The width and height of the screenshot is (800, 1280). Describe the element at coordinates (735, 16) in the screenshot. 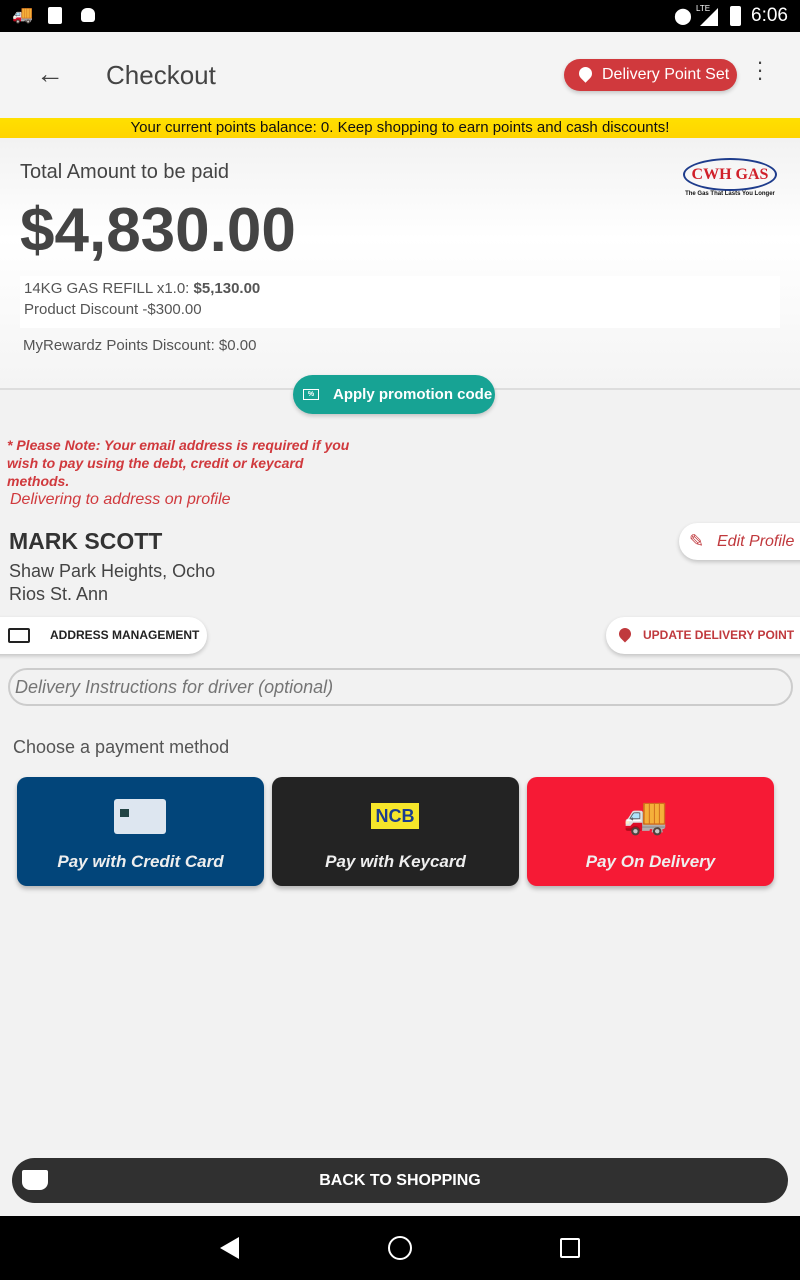

I see `battery-icon` at that location.